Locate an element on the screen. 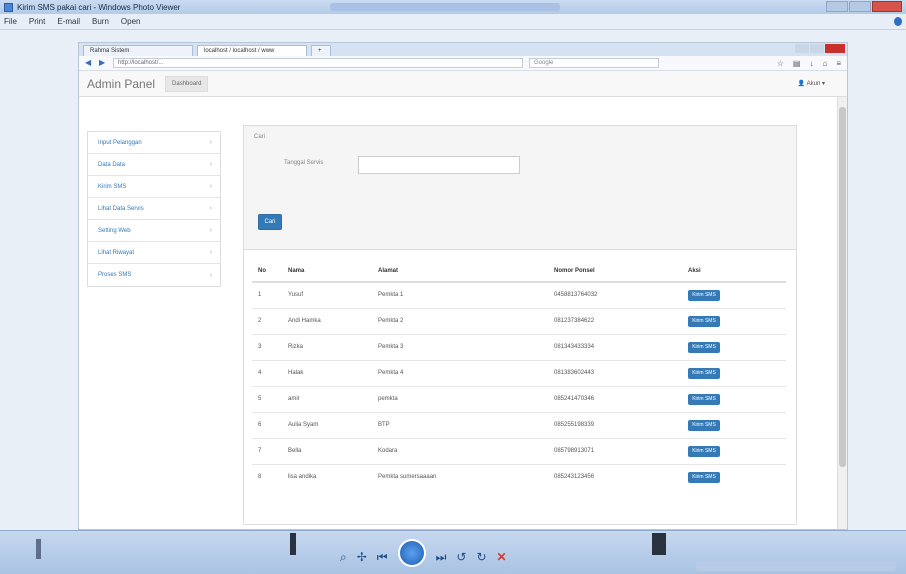 The width and height of the screenshot is (906, 574). menu-burn: Burn is located at coordinates (100, 21).